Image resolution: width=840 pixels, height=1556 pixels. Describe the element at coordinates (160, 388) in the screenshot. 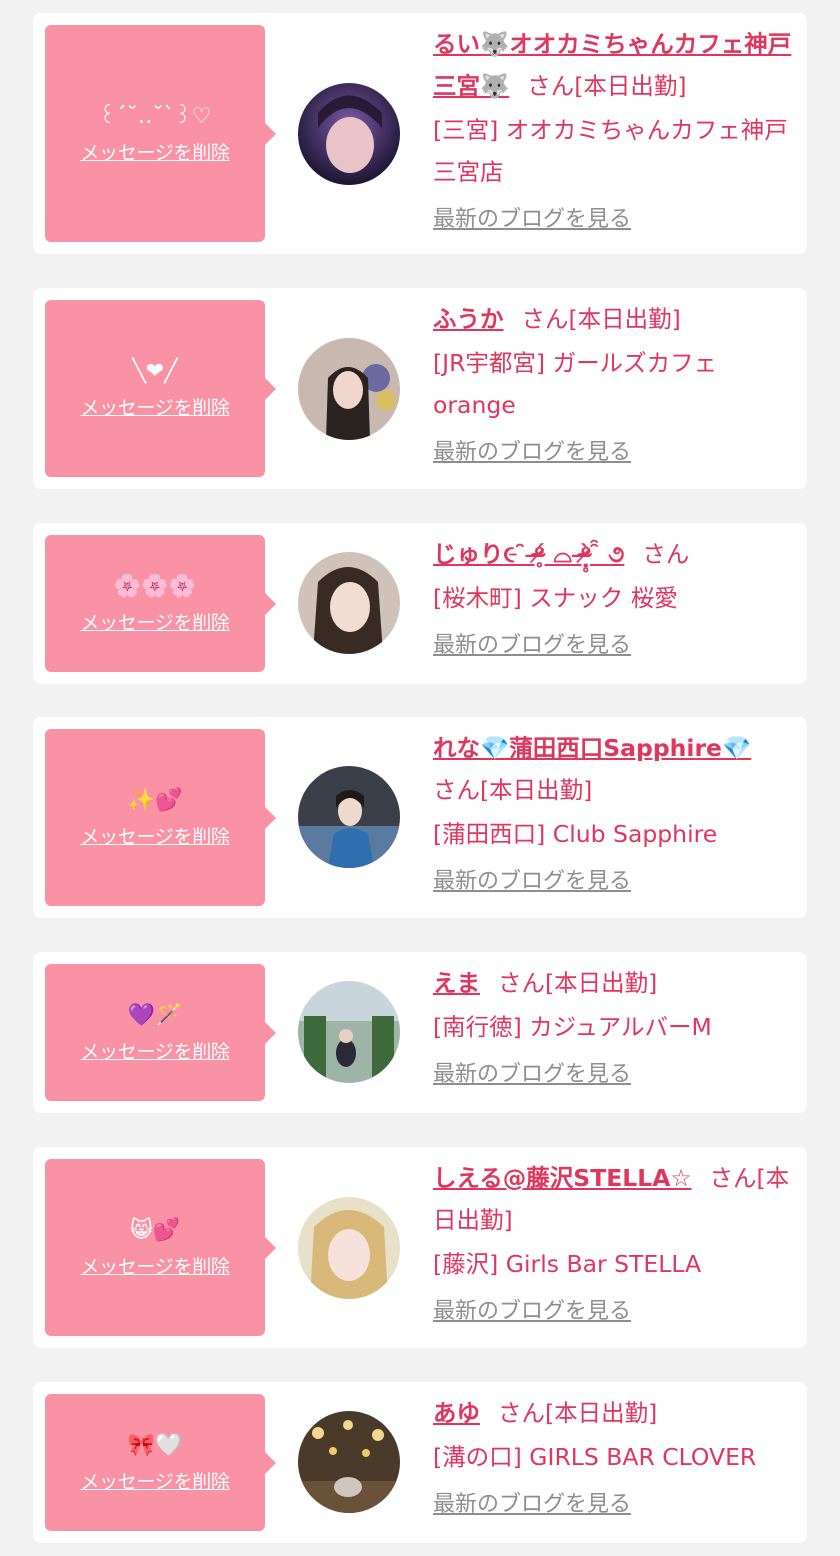

I see `message-bubble: ╲❤╱ メッセージを削除` at that location.